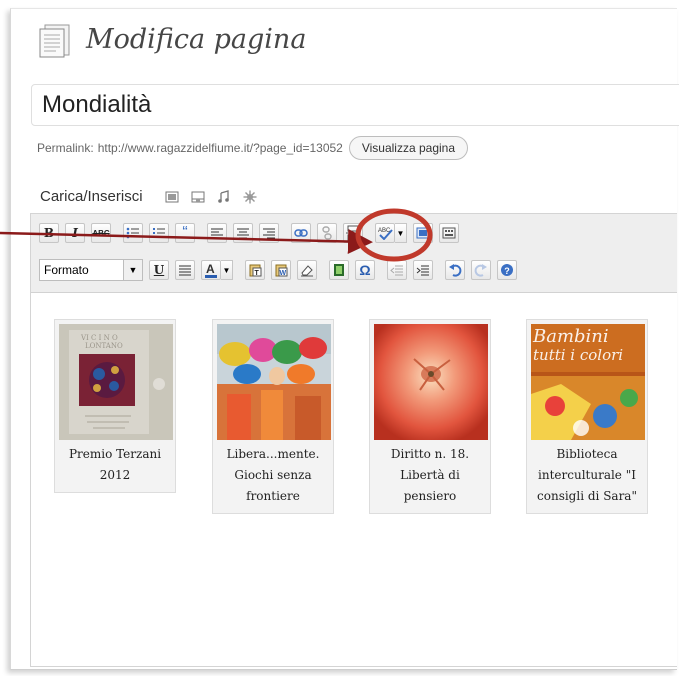 The height and width of the screenshot is (676, 679). I want to click on italic-button: I, so click(75, 233).